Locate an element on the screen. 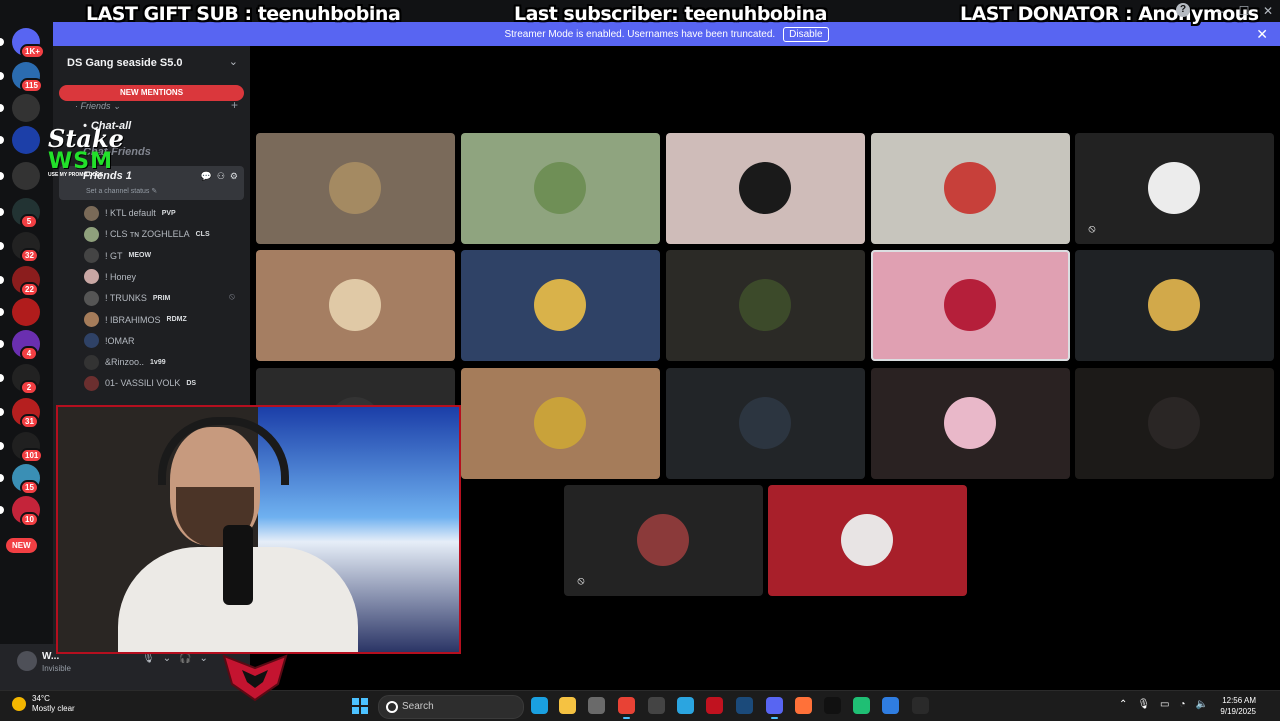 The height and width of the screenshot is (721, 1280). firefox-icon is located at coordinates (803, 705).